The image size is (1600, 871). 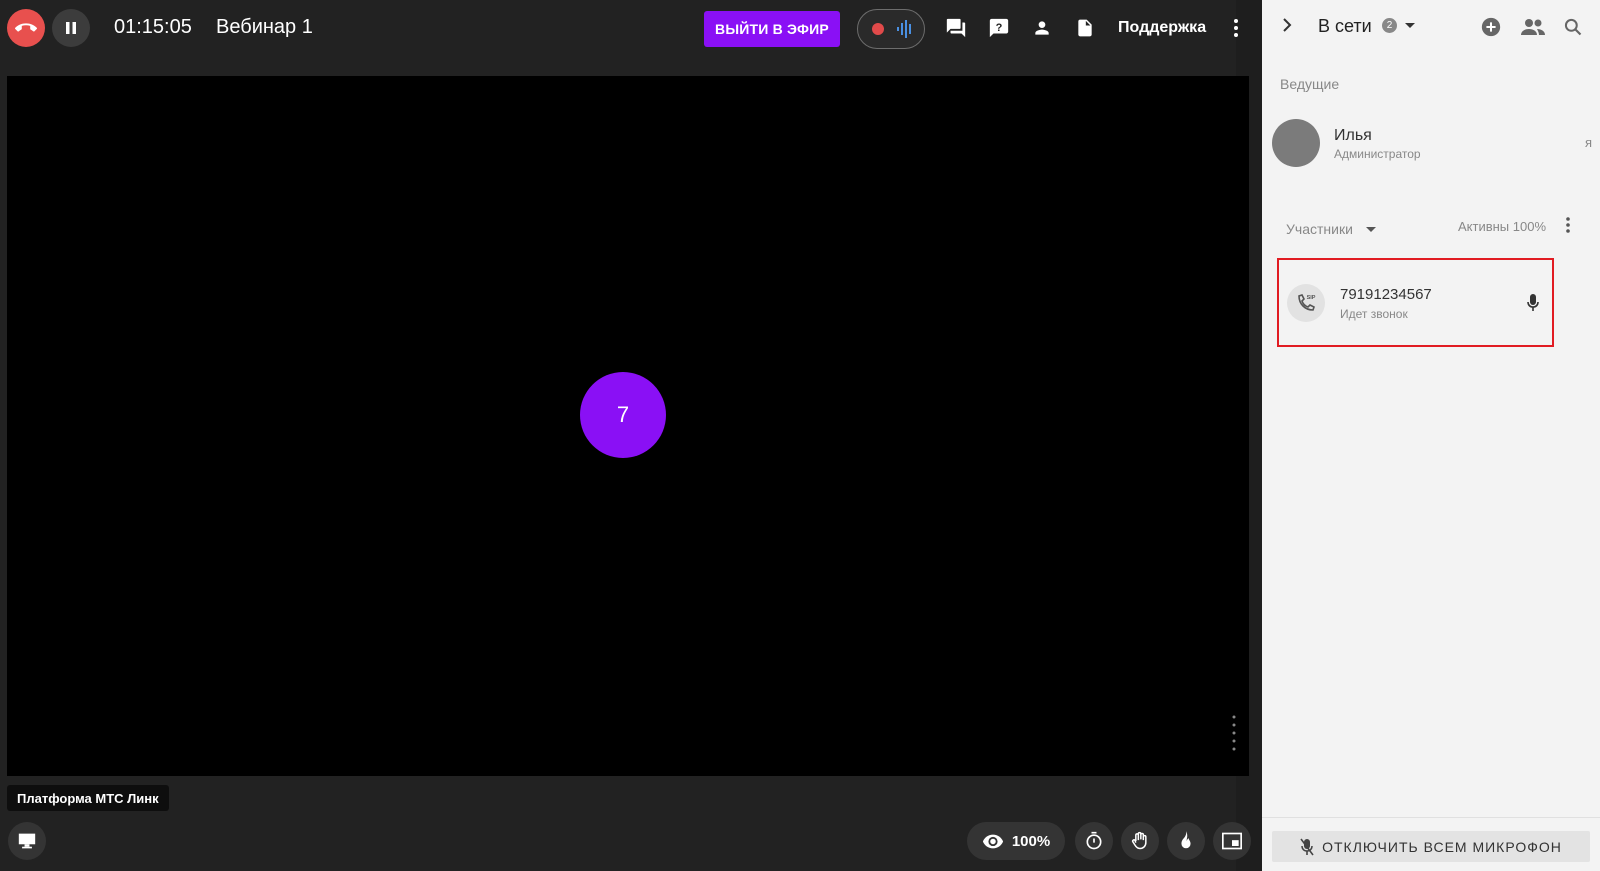 I want to click on sip-avatar: SIP, so click(x=1306, y=303).